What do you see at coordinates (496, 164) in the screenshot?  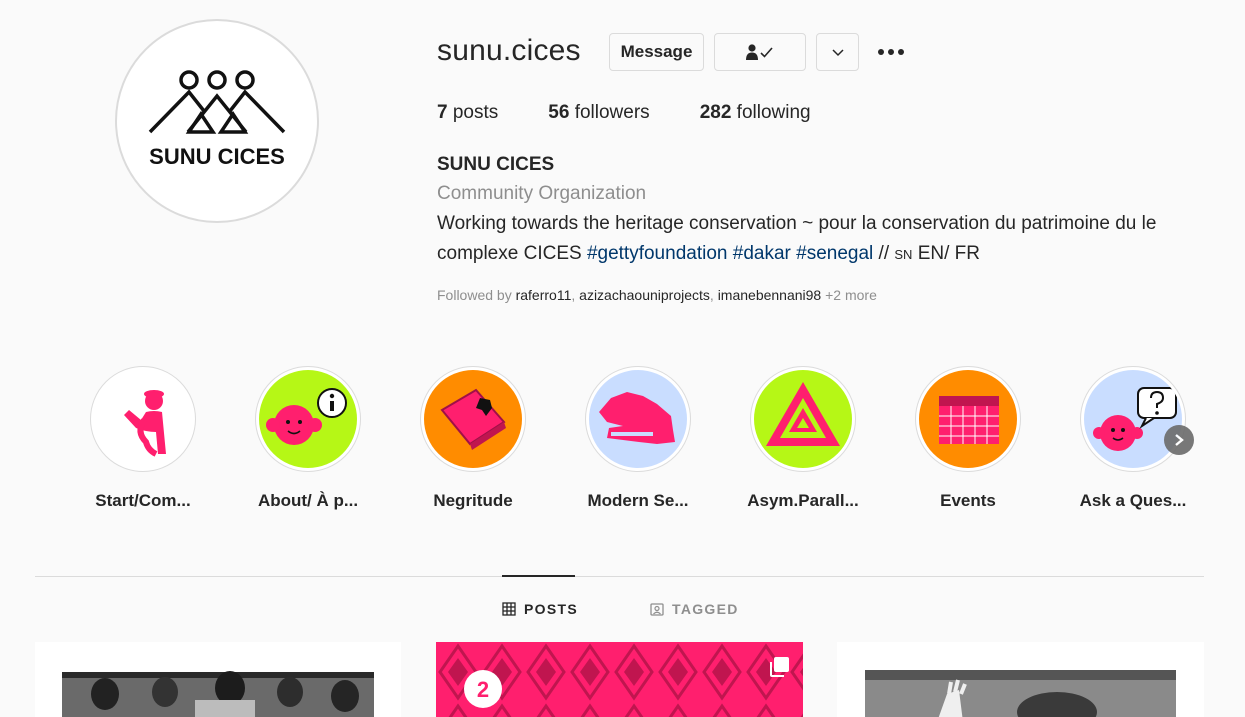 I see `profile-display-name: SUNU CICES` at bounding box center [496, 164].